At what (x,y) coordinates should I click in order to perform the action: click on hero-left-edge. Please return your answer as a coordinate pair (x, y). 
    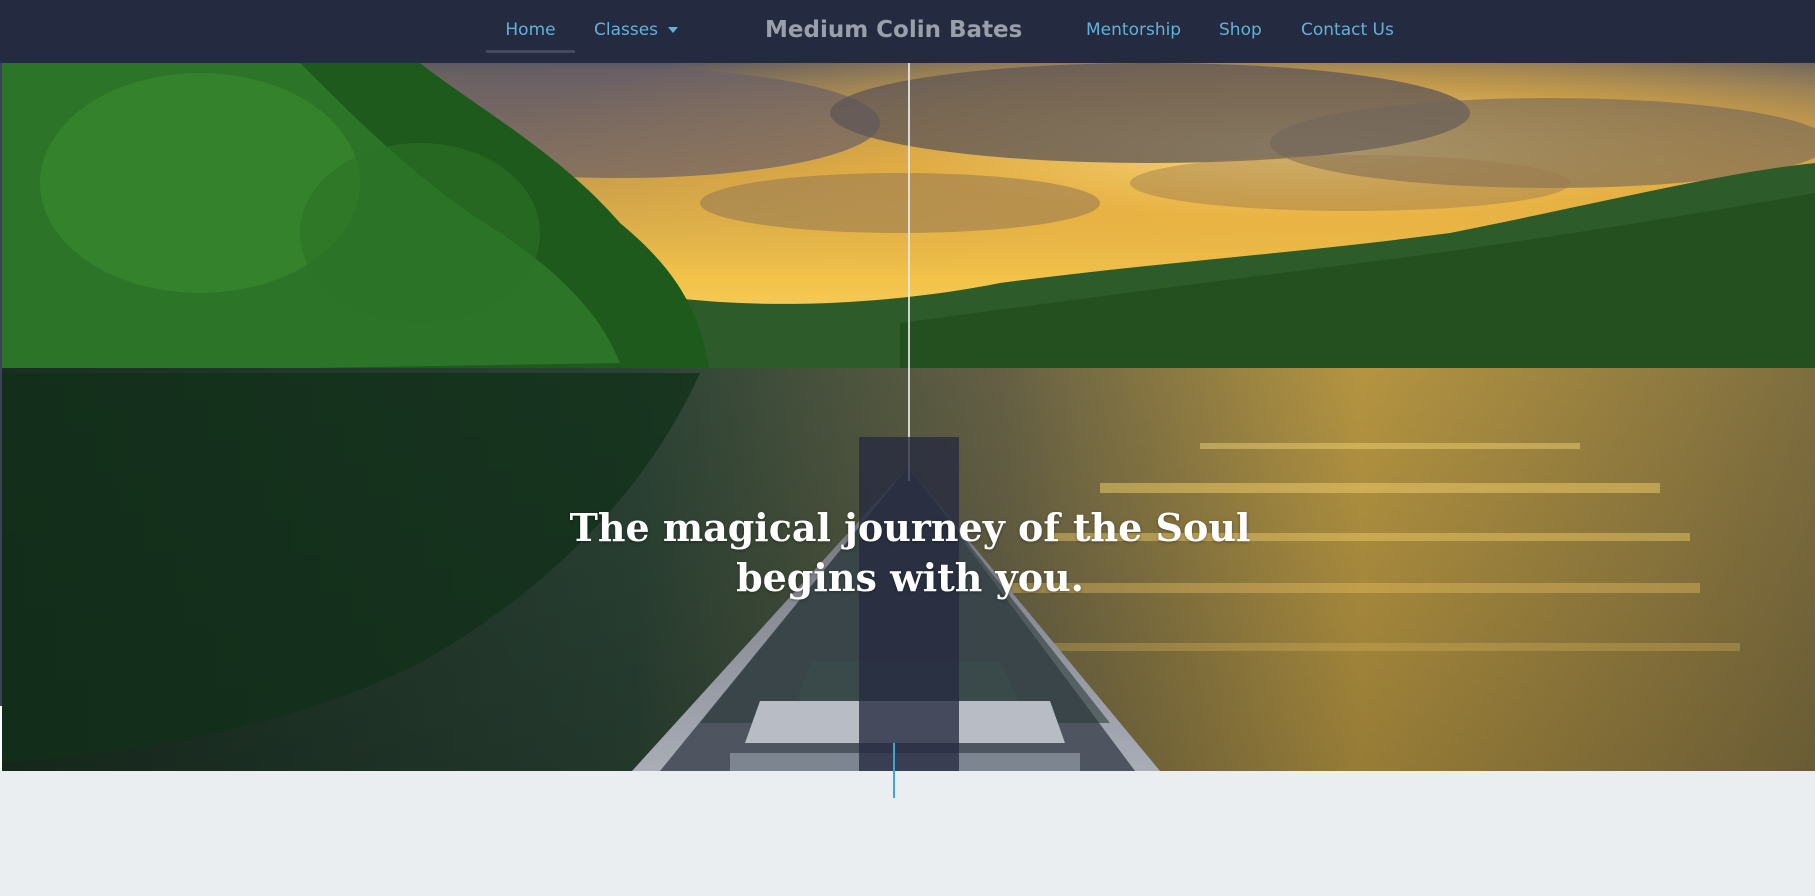
    Looking at the image, I should click on (1, 384).